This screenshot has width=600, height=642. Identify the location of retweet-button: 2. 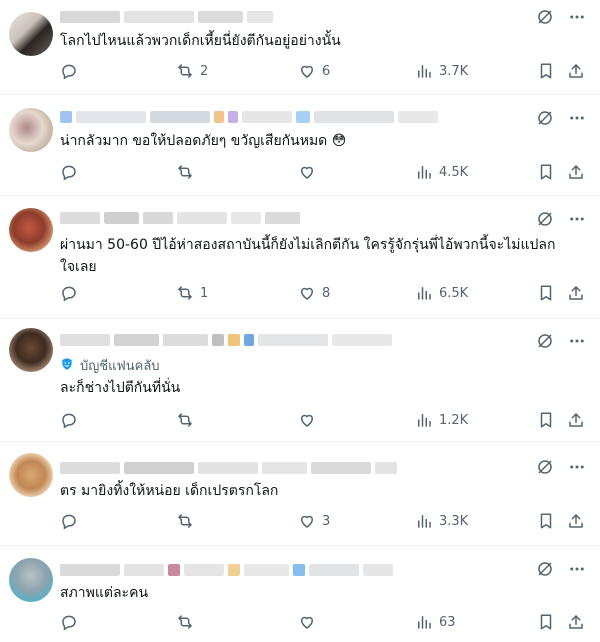
(192, 71).